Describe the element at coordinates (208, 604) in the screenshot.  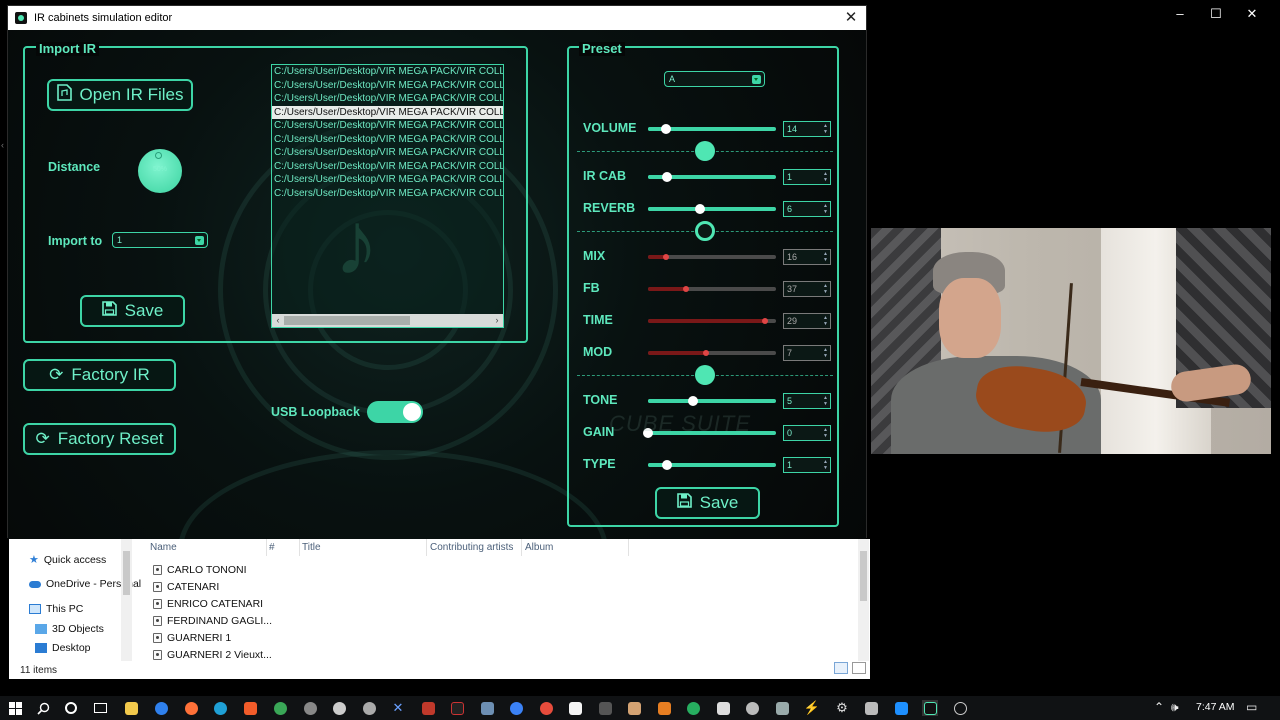
I see `list-item: ENRICO CATENARI` at that location.